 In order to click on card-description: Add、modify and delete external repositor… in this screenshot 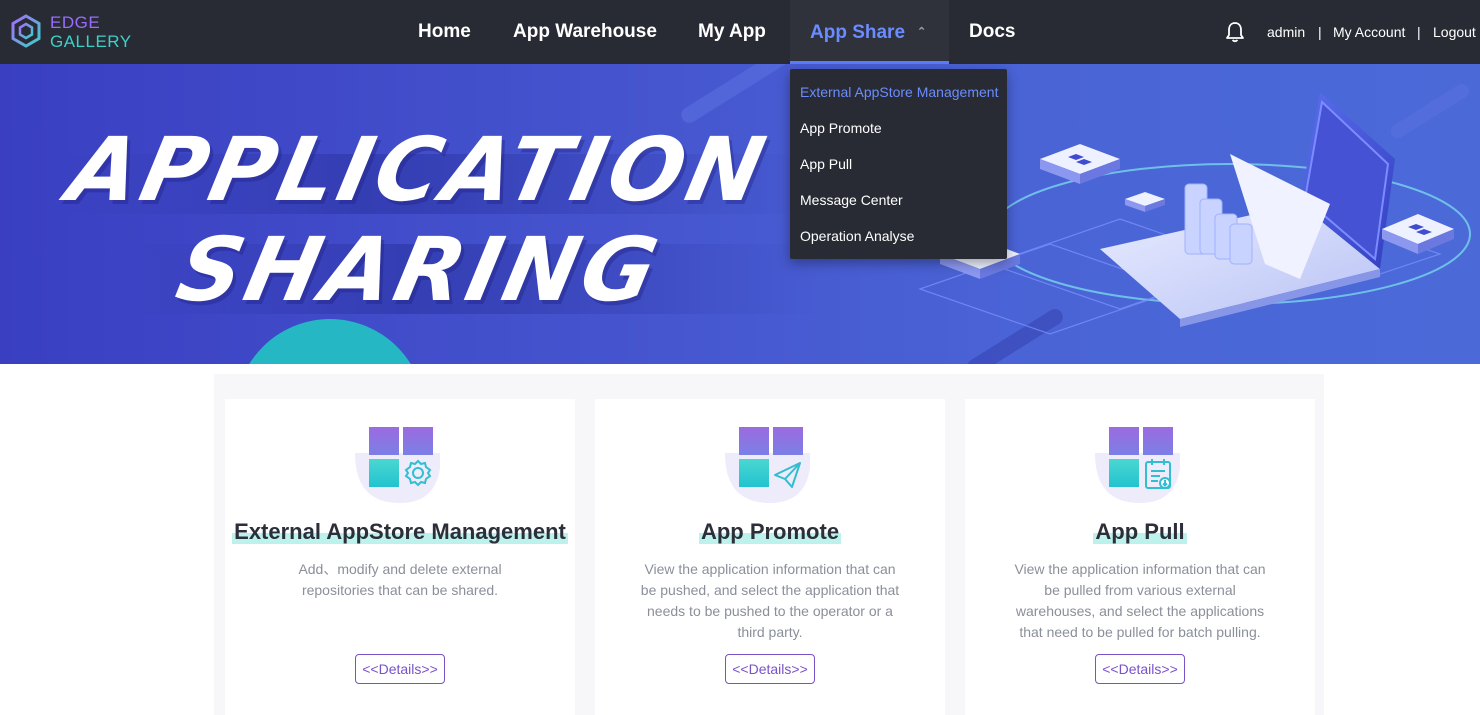, I will do `click(400, 579)`.